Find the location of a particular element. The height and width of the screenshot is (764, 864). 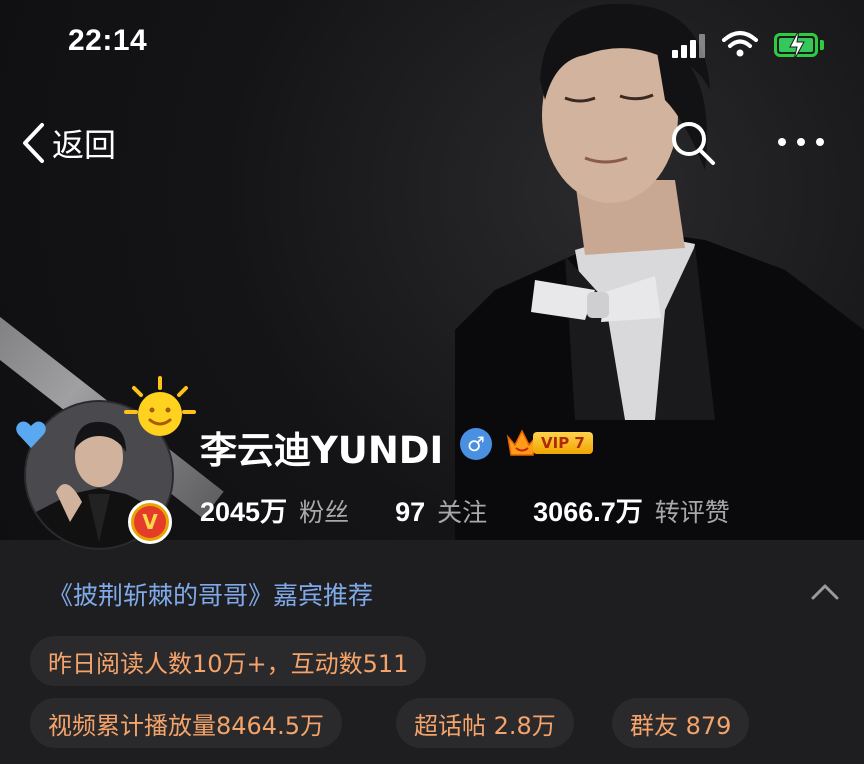

search-icon is located at coordinates (693, 143).